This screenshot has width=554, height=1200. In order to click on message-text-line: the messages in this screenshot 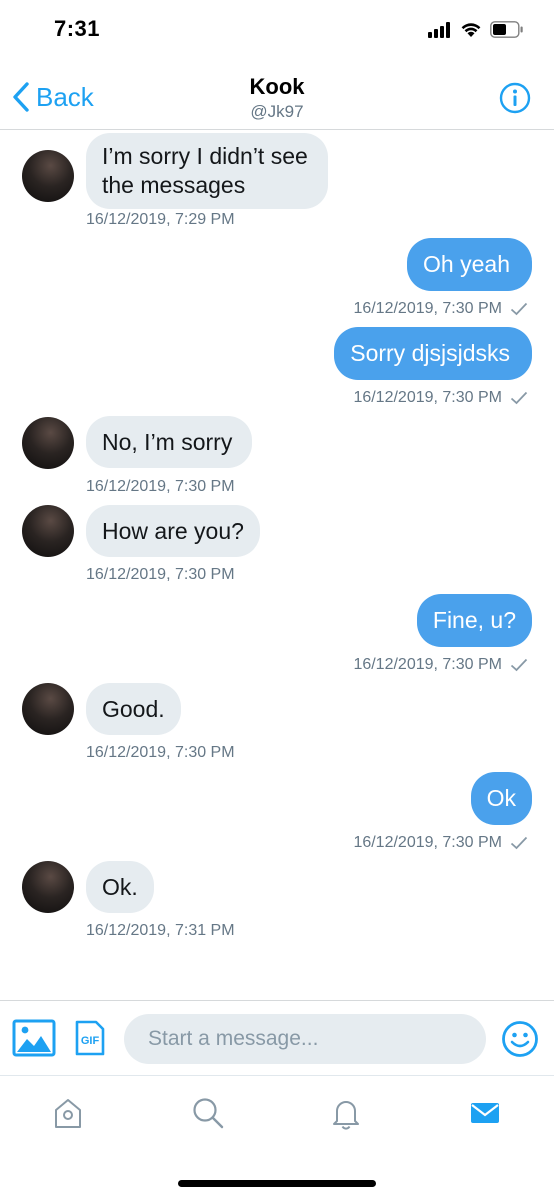, I will do `click(174, 185)`.